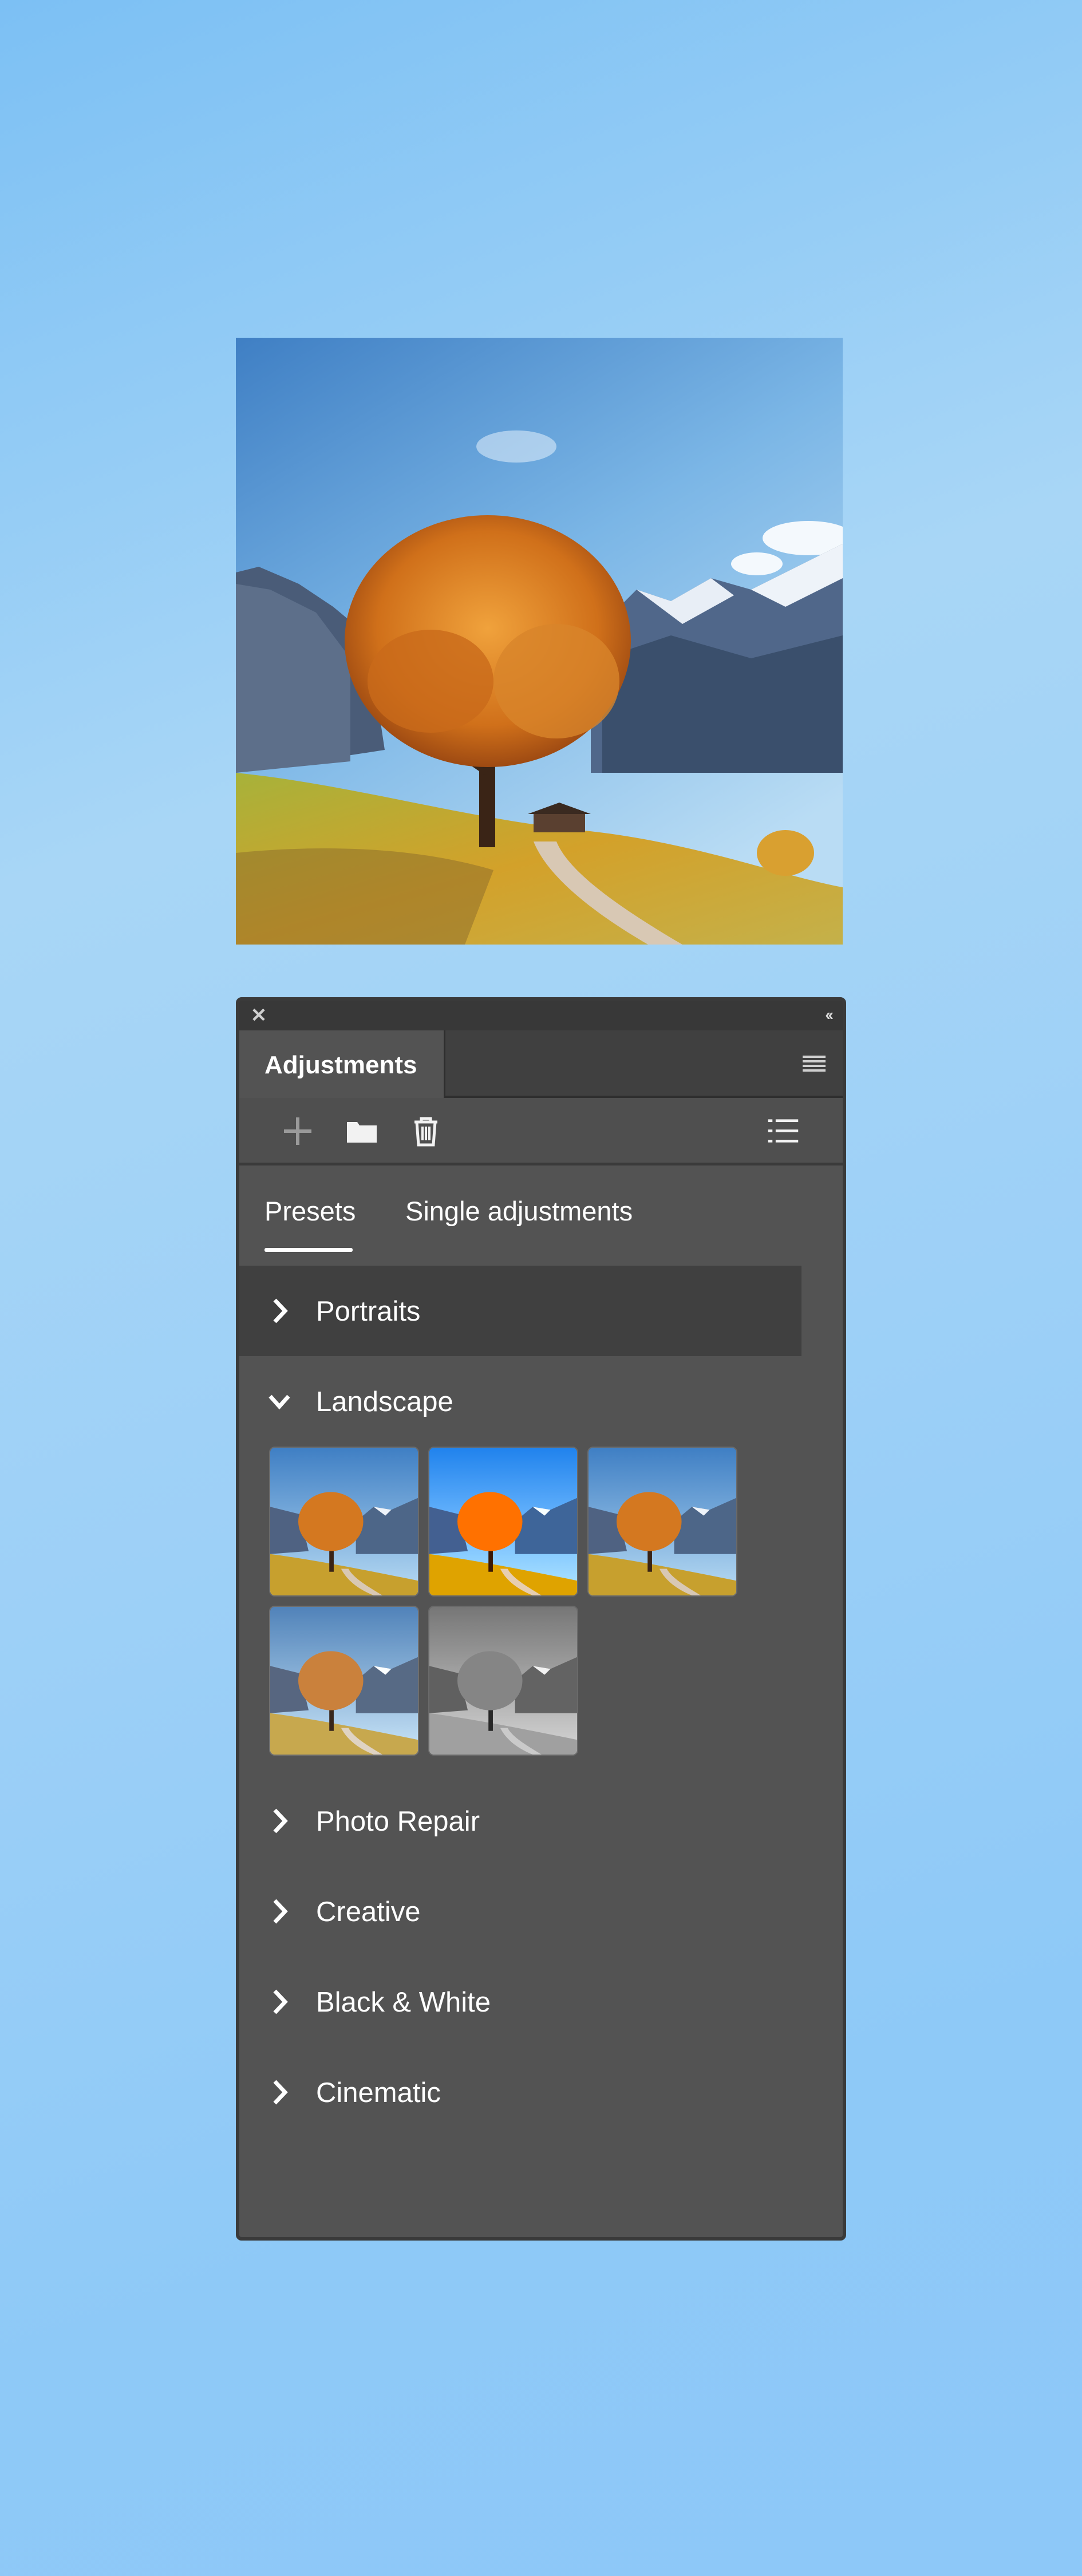  Describe the element at coordinates (279, 1401) in the screenshot. I see `chevron-down-icon` at that location.